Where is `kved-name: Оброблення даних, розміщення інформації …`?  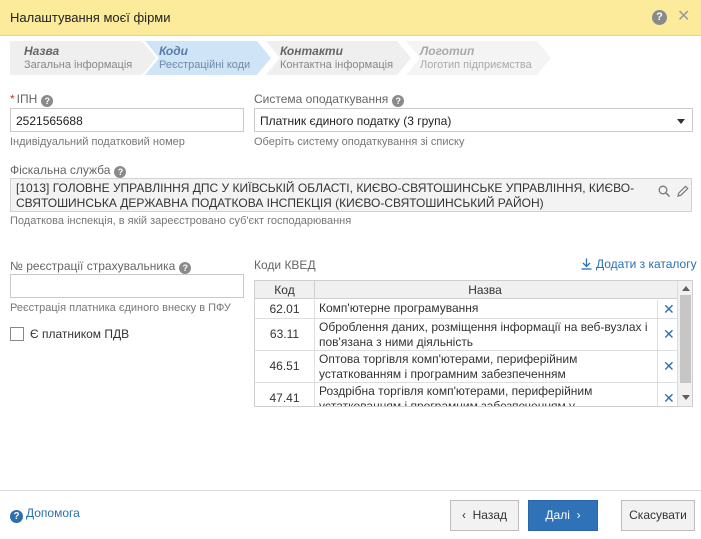
kved-name: Оброблення даних, розміщення інформації … is located at coordinates (483, 334).